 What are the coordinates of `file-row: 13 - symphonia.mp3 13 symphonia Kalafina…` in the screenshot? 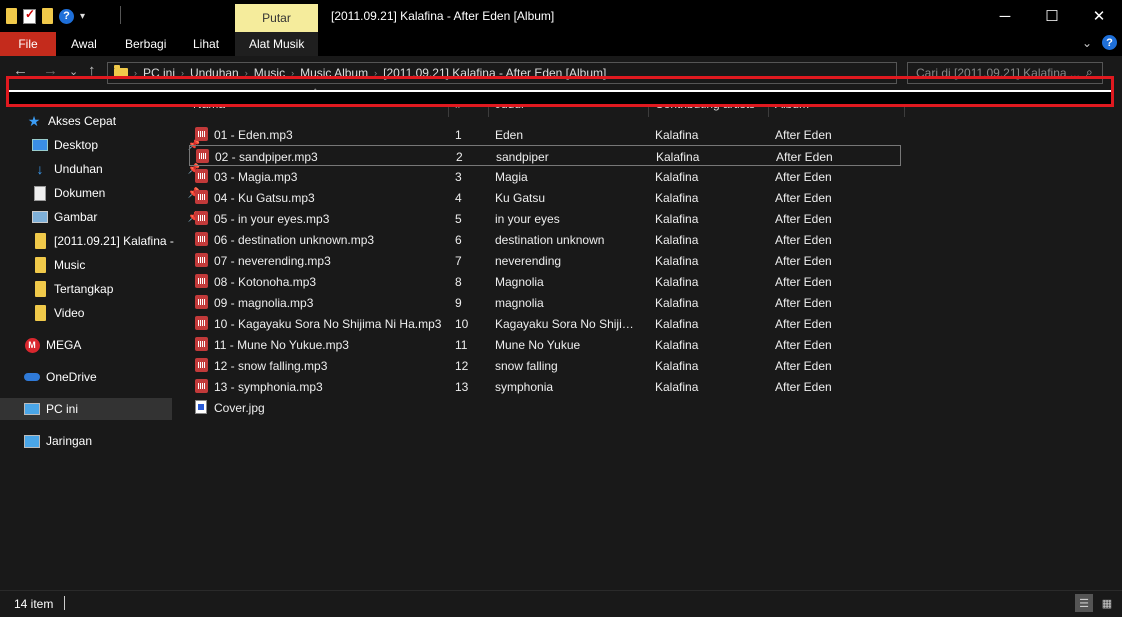 It's located at (545, 386).